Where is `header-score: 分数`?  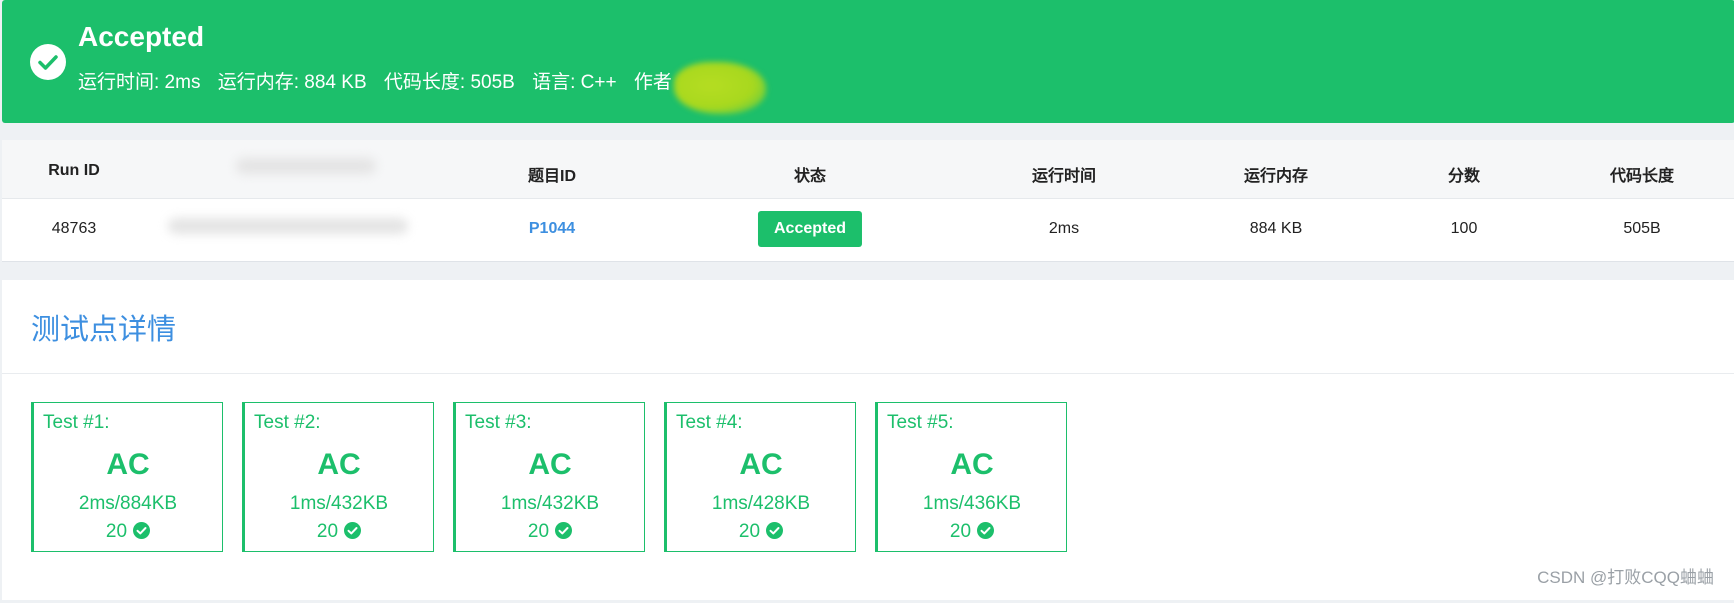 header-score: 分数 is located at coordinates (1464, 176).